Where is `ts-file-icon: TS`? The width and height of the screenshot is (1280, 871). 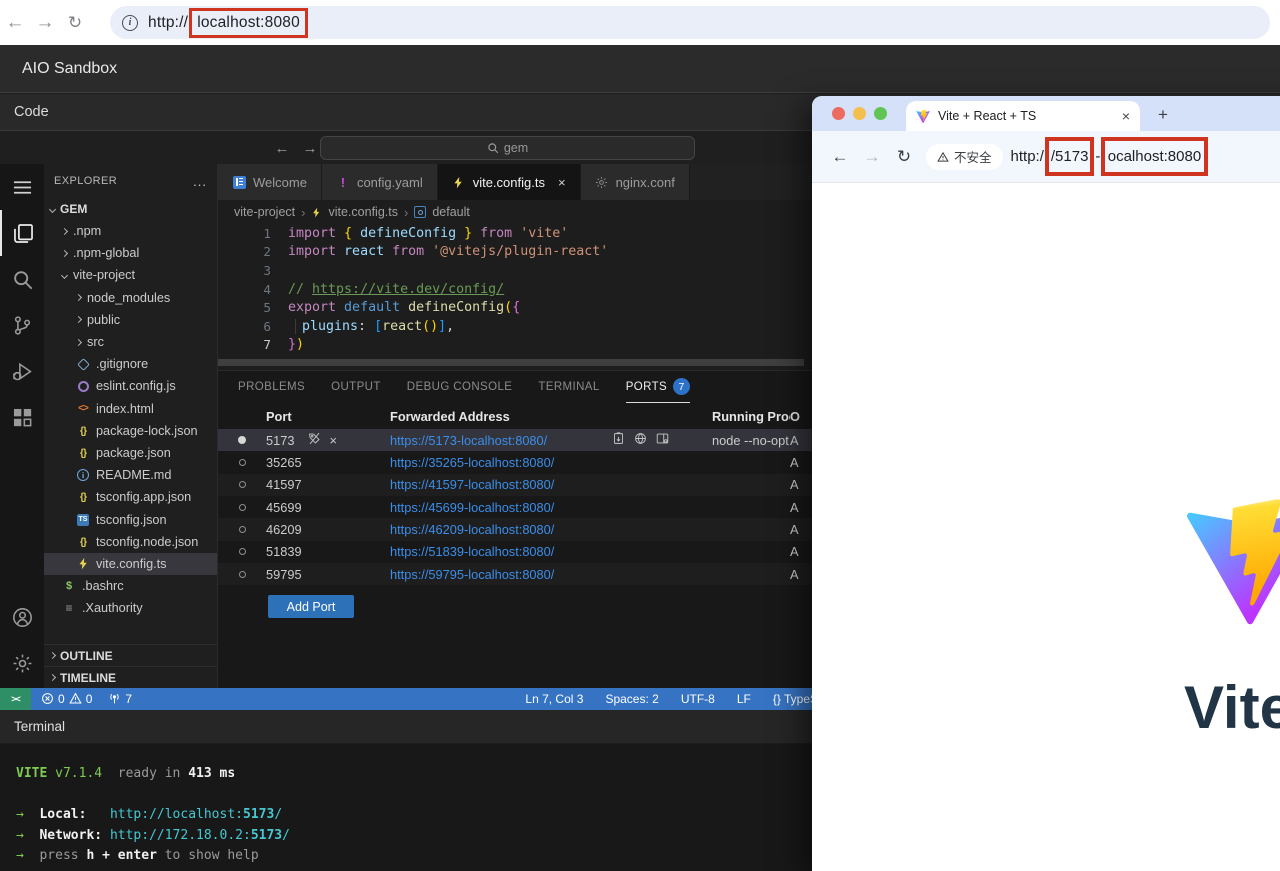 ts-file-icon: TS is located at coordinates (83, 520).